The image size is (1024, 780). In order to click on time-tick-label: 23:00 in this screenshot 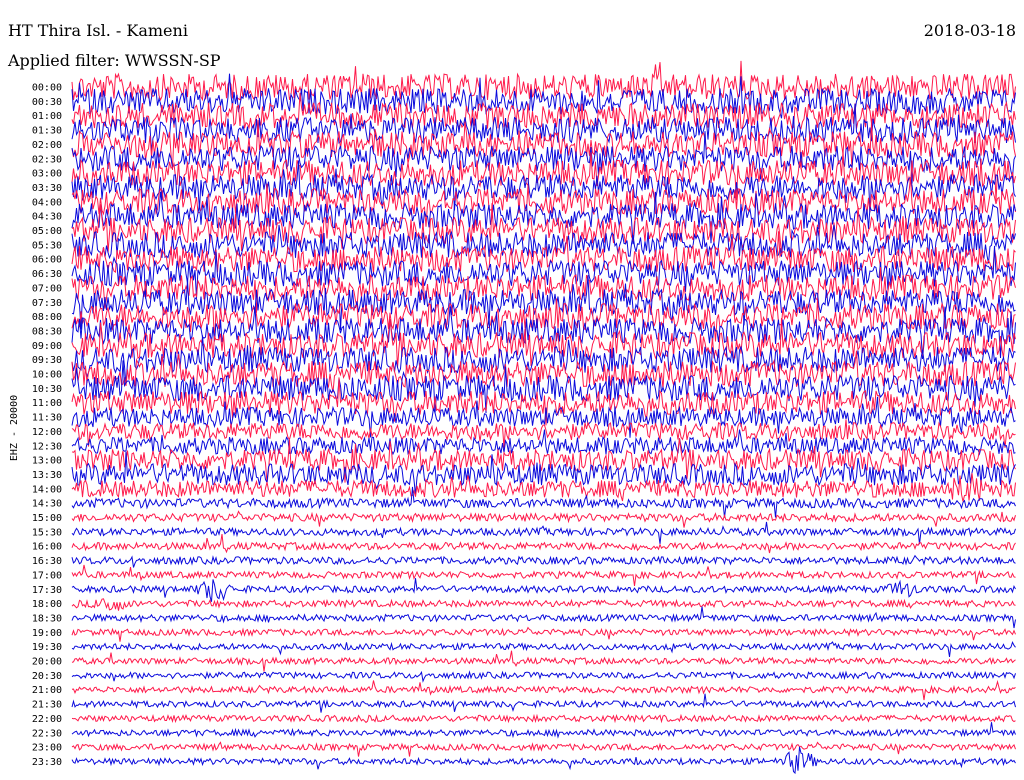, I will do `click(47, 748)`.